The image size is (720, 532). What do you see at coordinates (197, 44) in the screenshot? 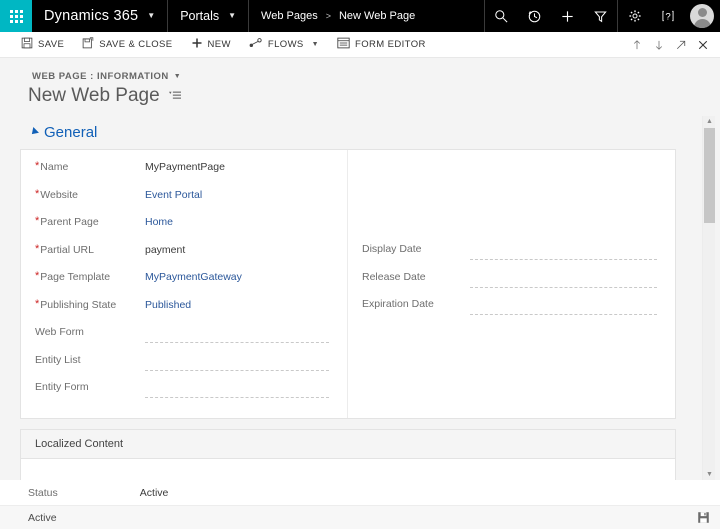
I see `plus-icon` at bounding box center [197, 44].